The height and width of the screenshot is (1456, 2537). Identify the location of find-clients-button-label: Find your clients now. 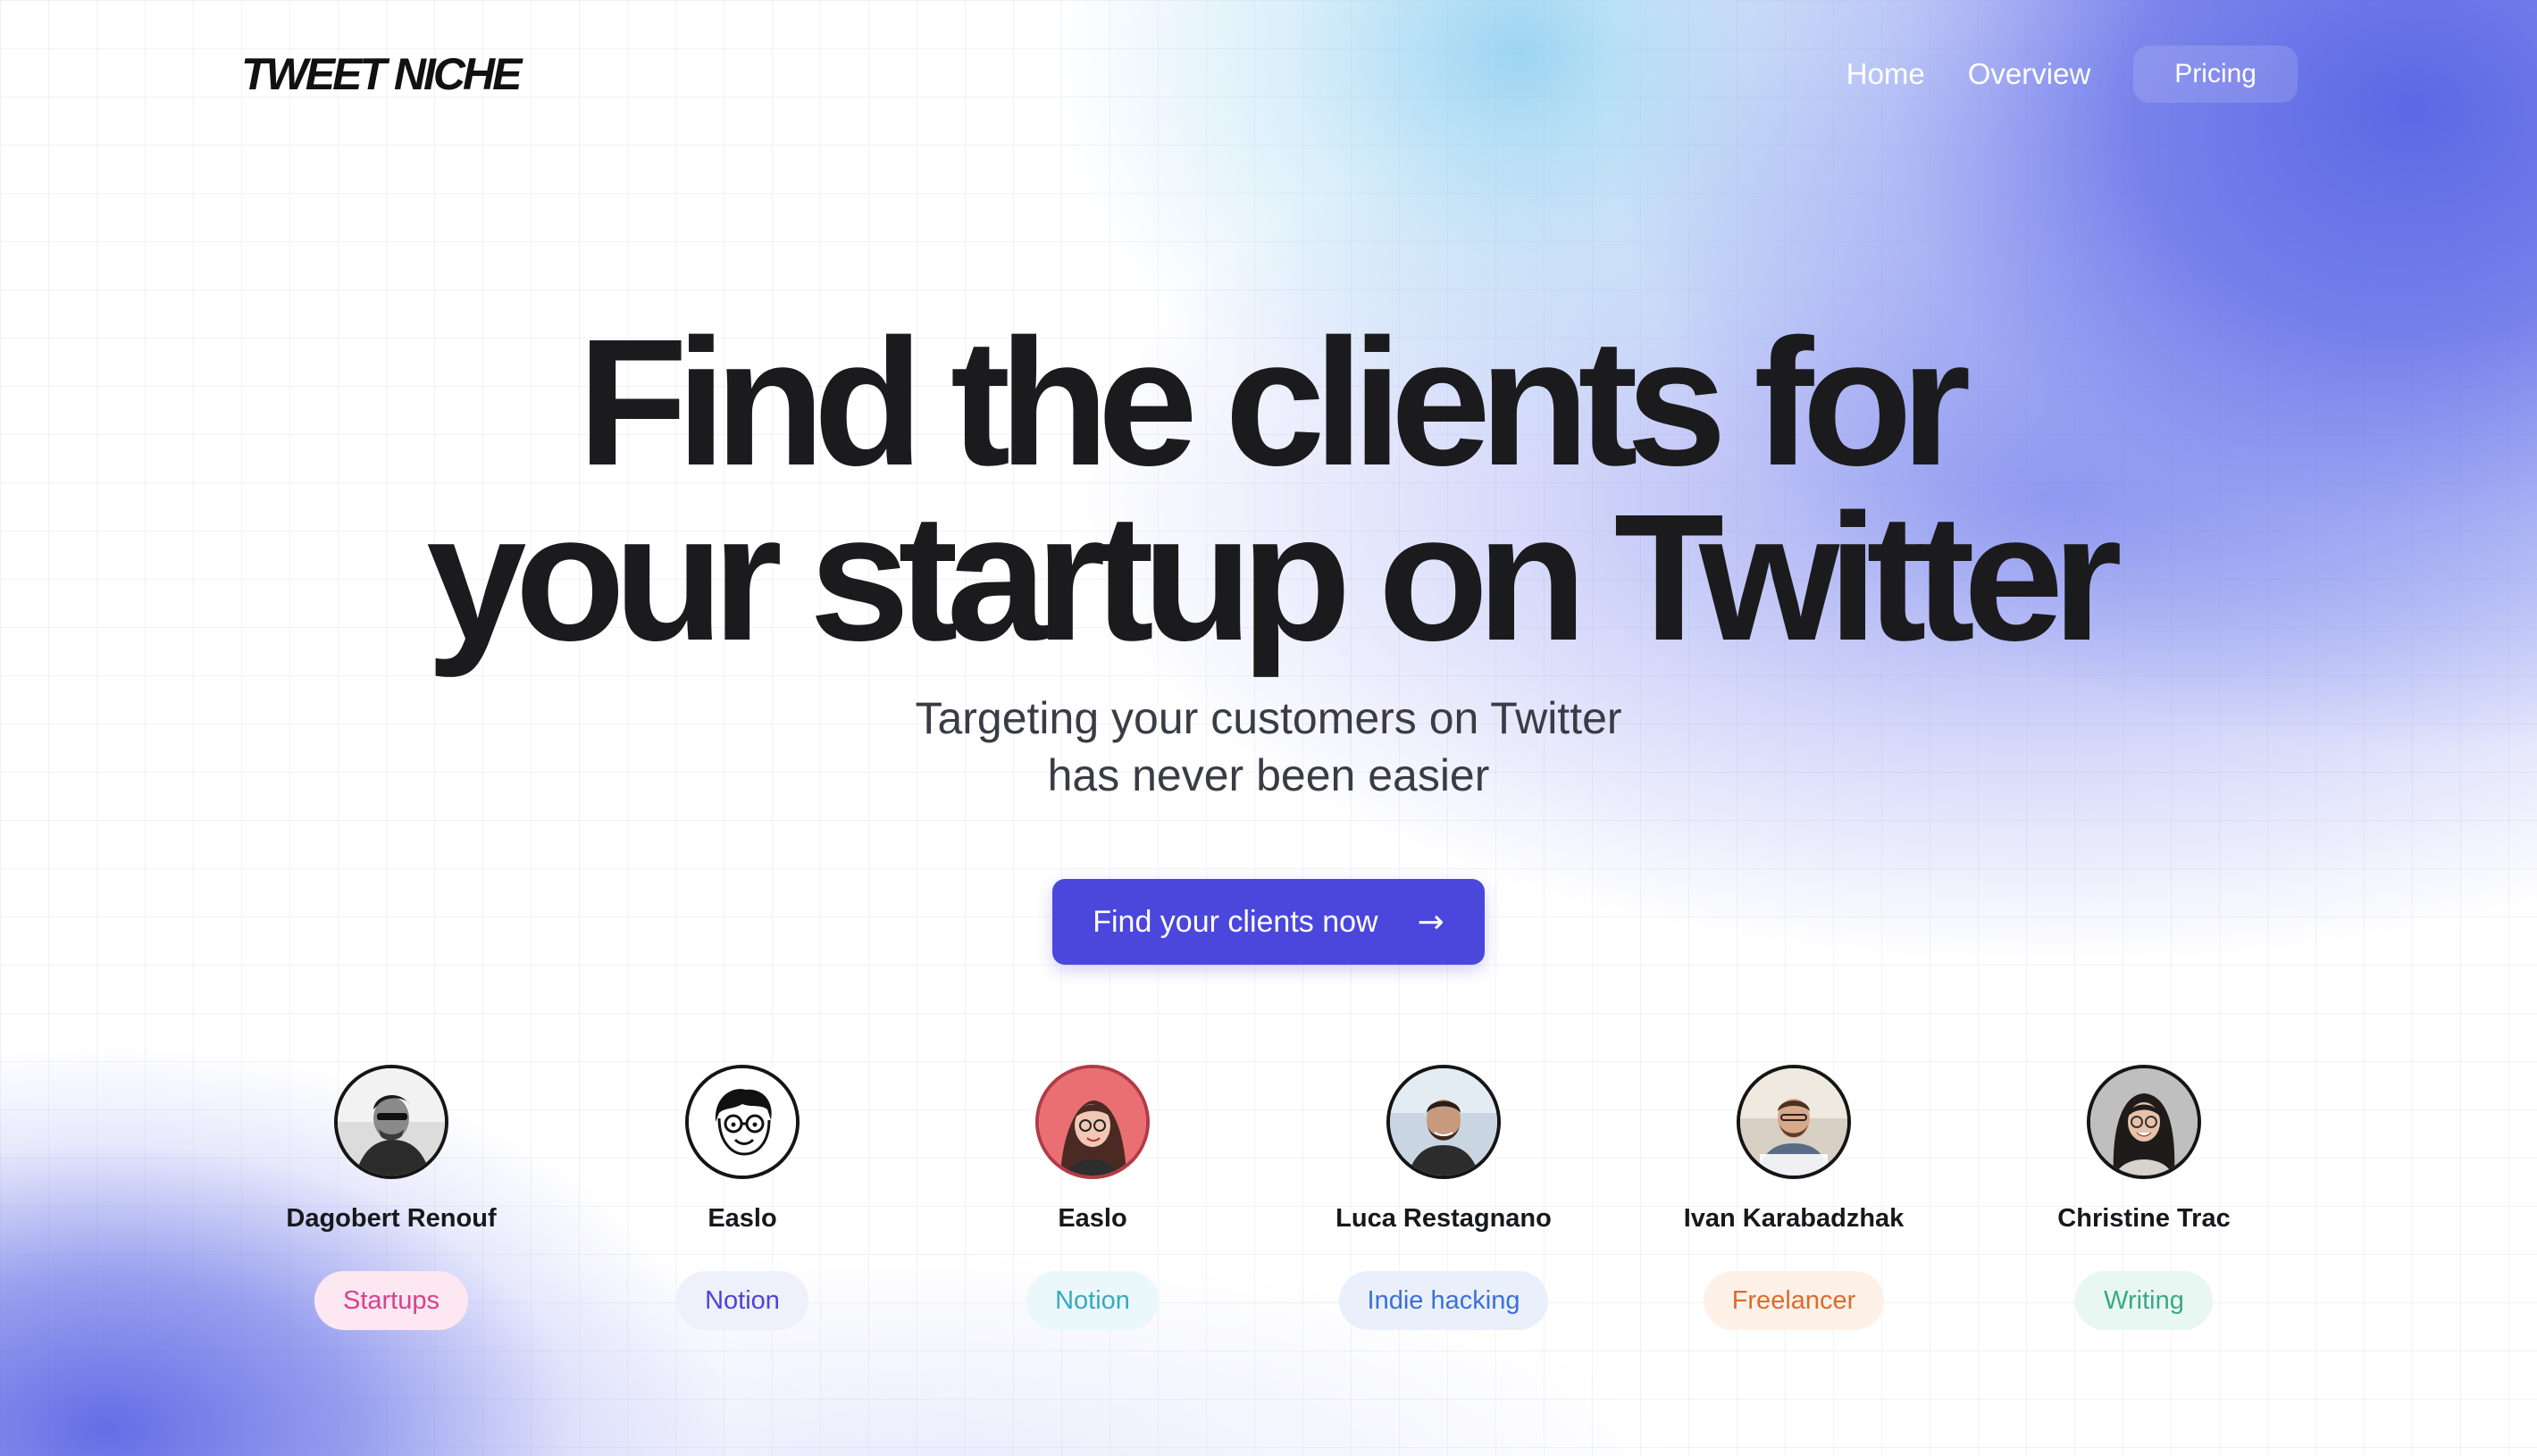
(1235, 921).